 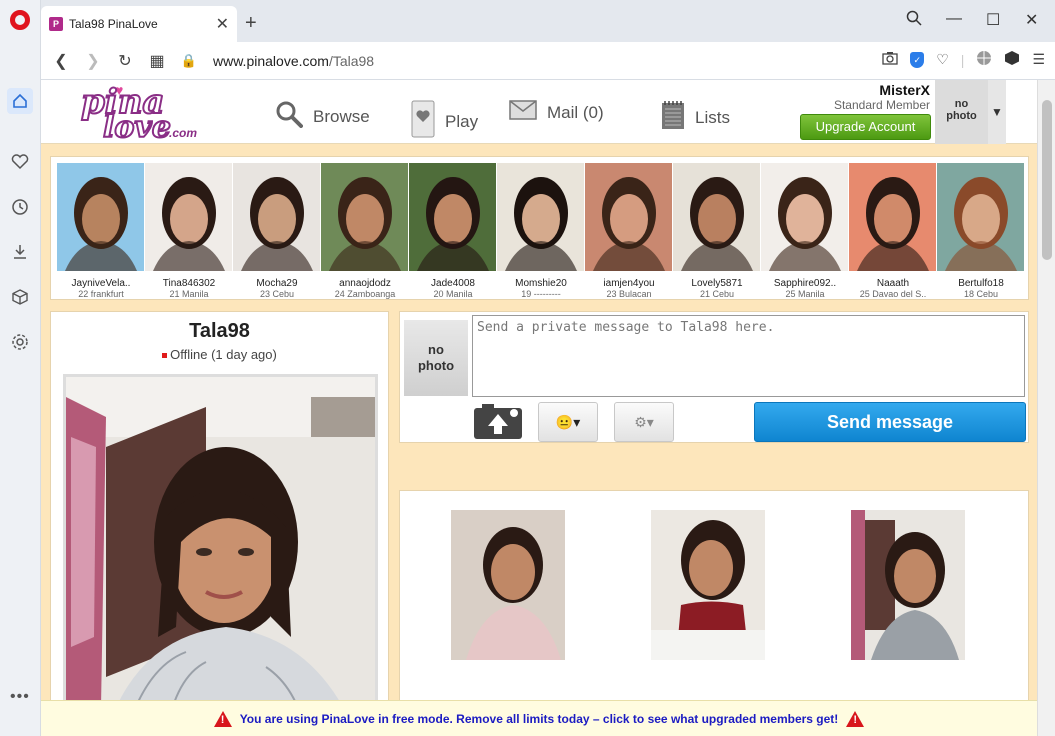 What do you see at coordinates (890, 422) in the screenshot?
I see `send-message-button: Send message` at bounding box center [890, 422].